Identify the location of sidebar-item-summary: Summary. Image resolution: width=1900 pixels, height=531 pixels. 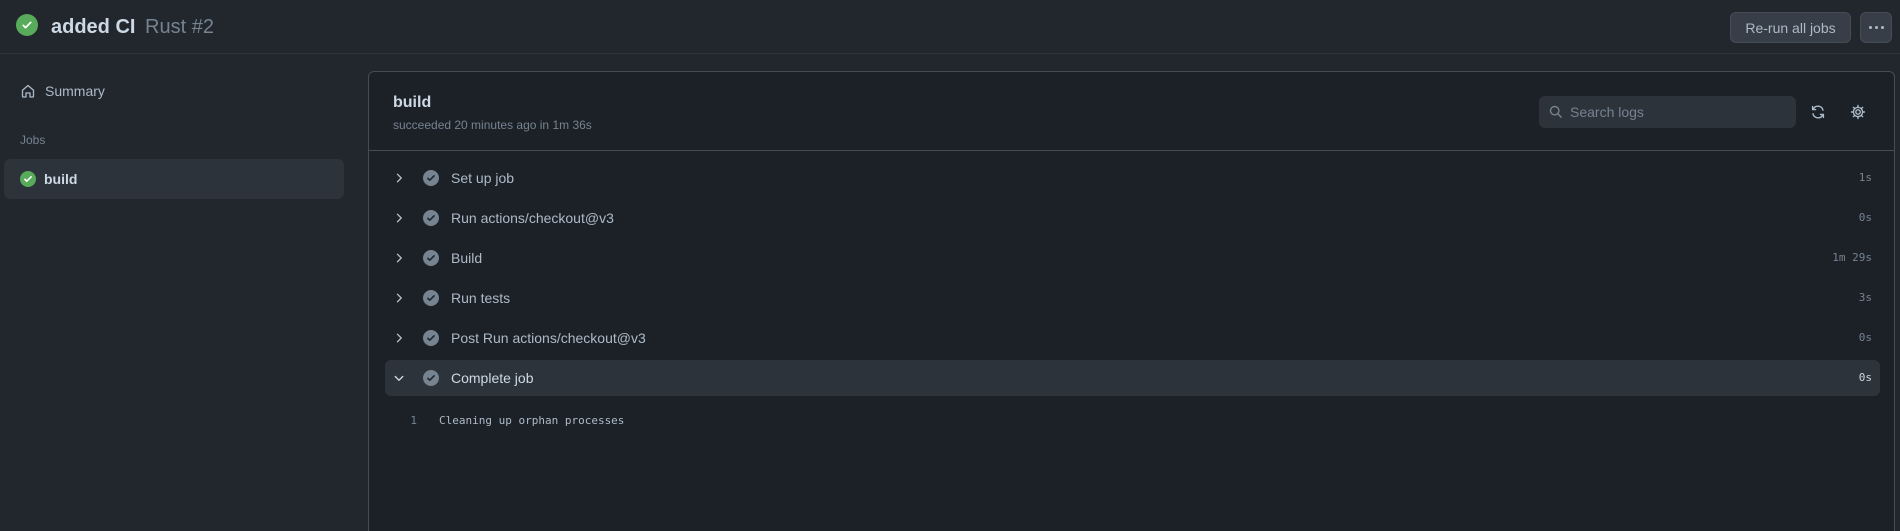
(174, 91).